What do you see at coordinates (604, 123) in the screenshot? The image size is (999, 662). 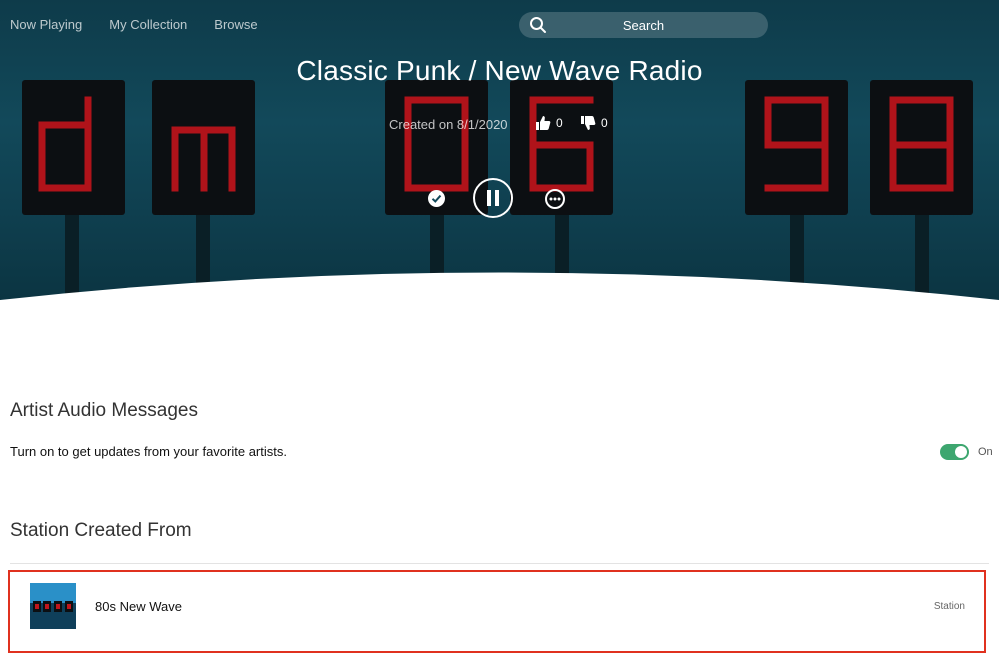 I see `thumbs-down-count: 0` at bounding box center [604, 123].